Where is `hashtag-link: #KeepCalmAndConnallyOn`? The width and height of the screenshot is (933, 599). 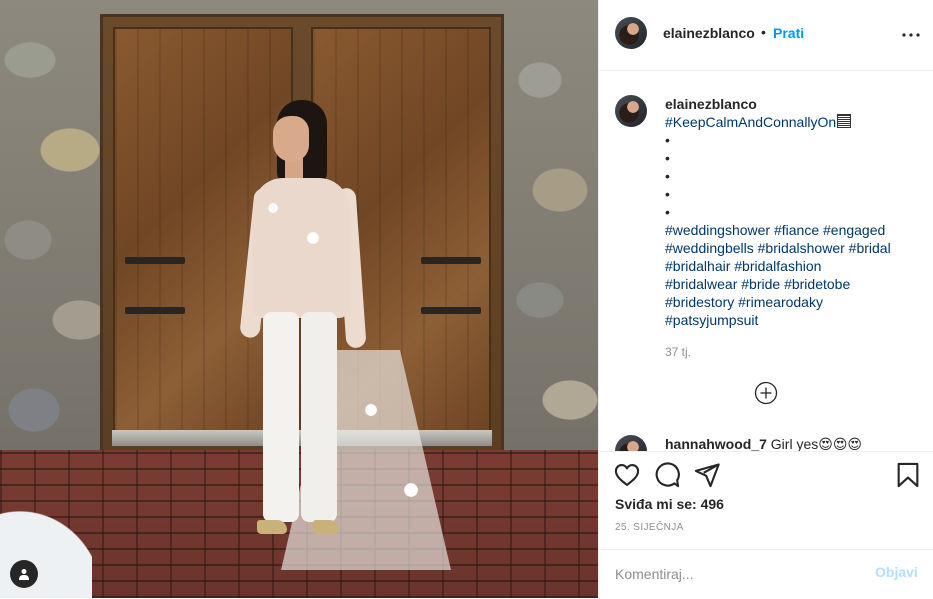
hashtag-link: #KeepCalmAndConnallyOn is located at coordinates (750, 122).